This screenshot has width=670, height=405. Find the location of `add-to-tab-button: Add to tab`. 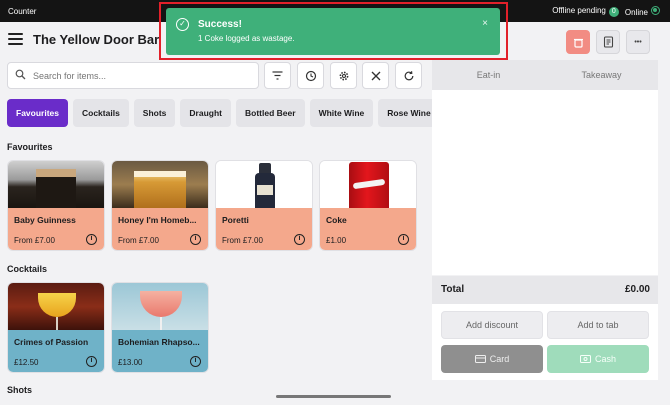

add-to-tab-button: Add to tab is located at coordinates (598, 325).